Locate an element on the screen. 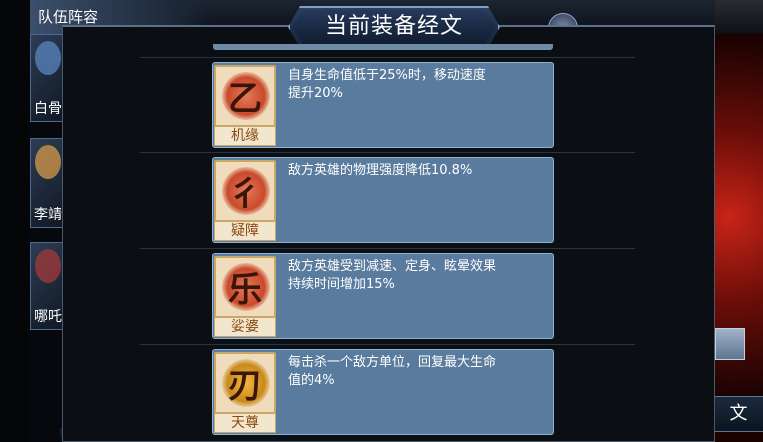  side-button is located at coordinates (730, 344).